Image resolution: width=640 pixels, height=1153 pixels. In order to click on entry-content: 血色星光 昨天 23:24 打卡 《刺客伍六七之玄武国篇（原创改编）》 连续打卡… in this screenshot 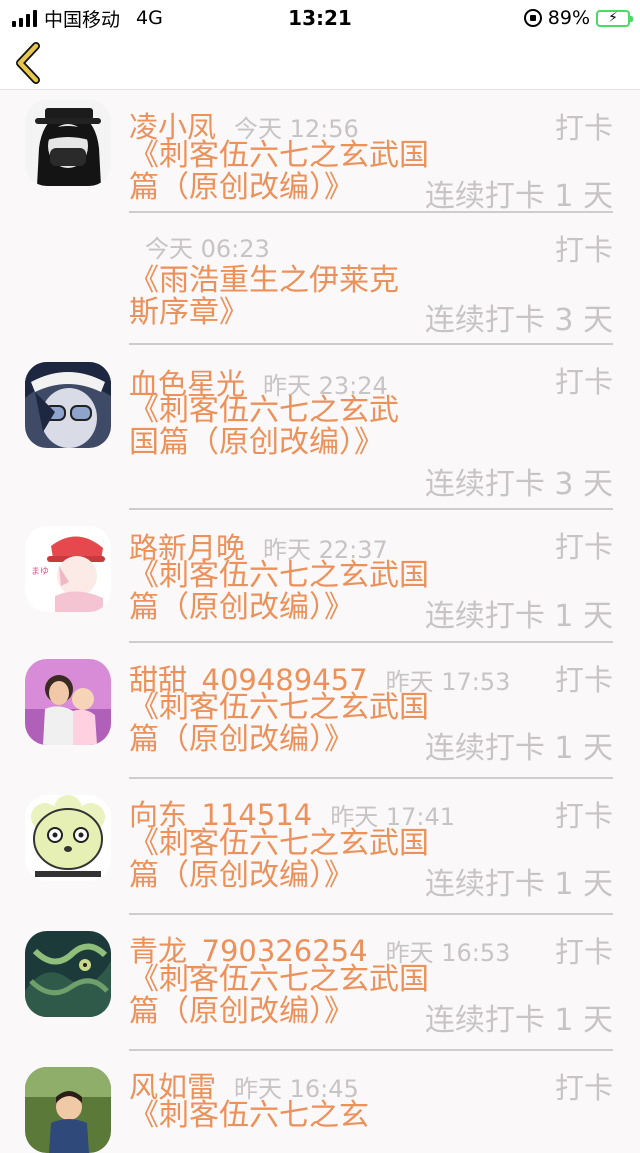, I will do `click(371, 427)`.